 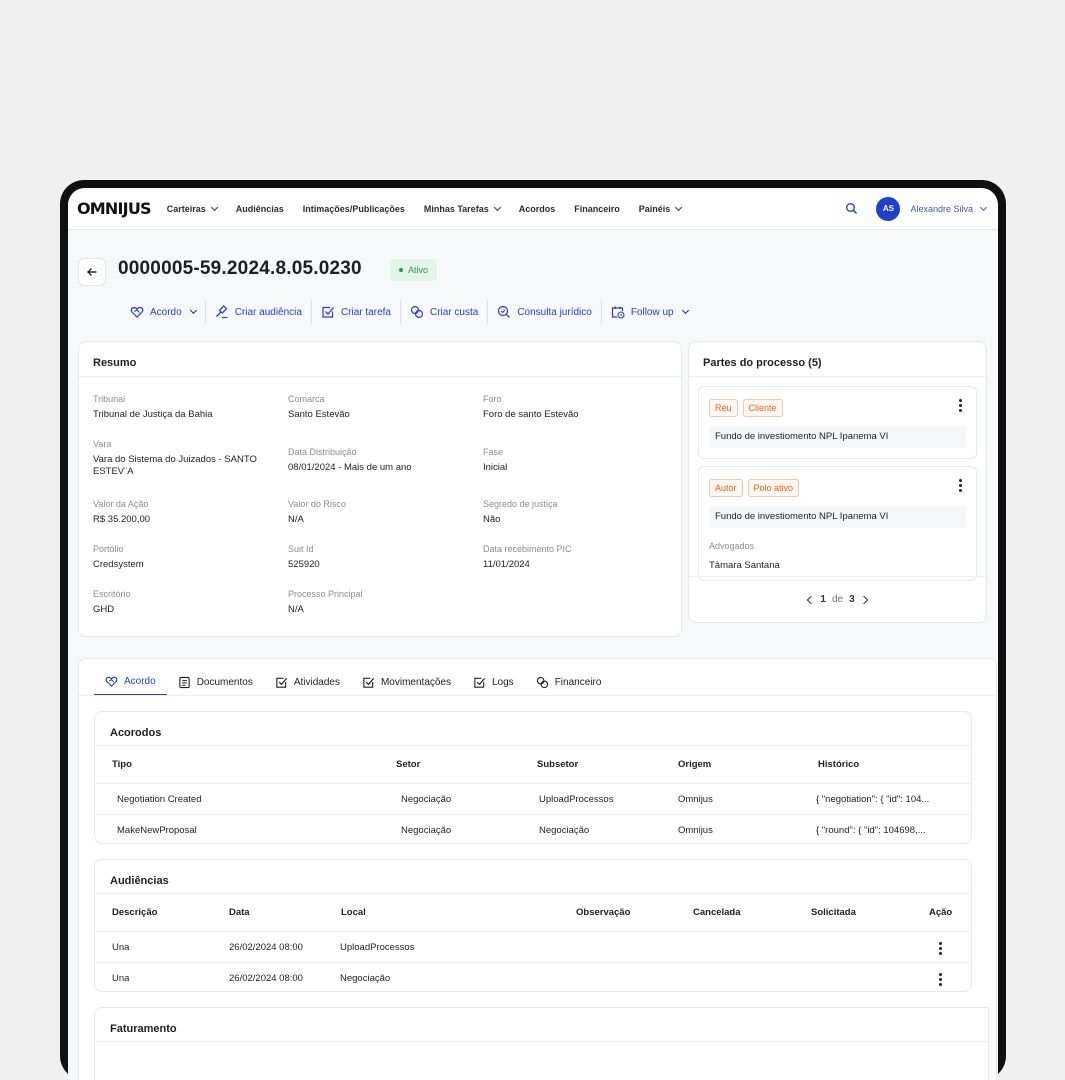 I want to click on chevron-right-icon, so click(x=863, y=599).